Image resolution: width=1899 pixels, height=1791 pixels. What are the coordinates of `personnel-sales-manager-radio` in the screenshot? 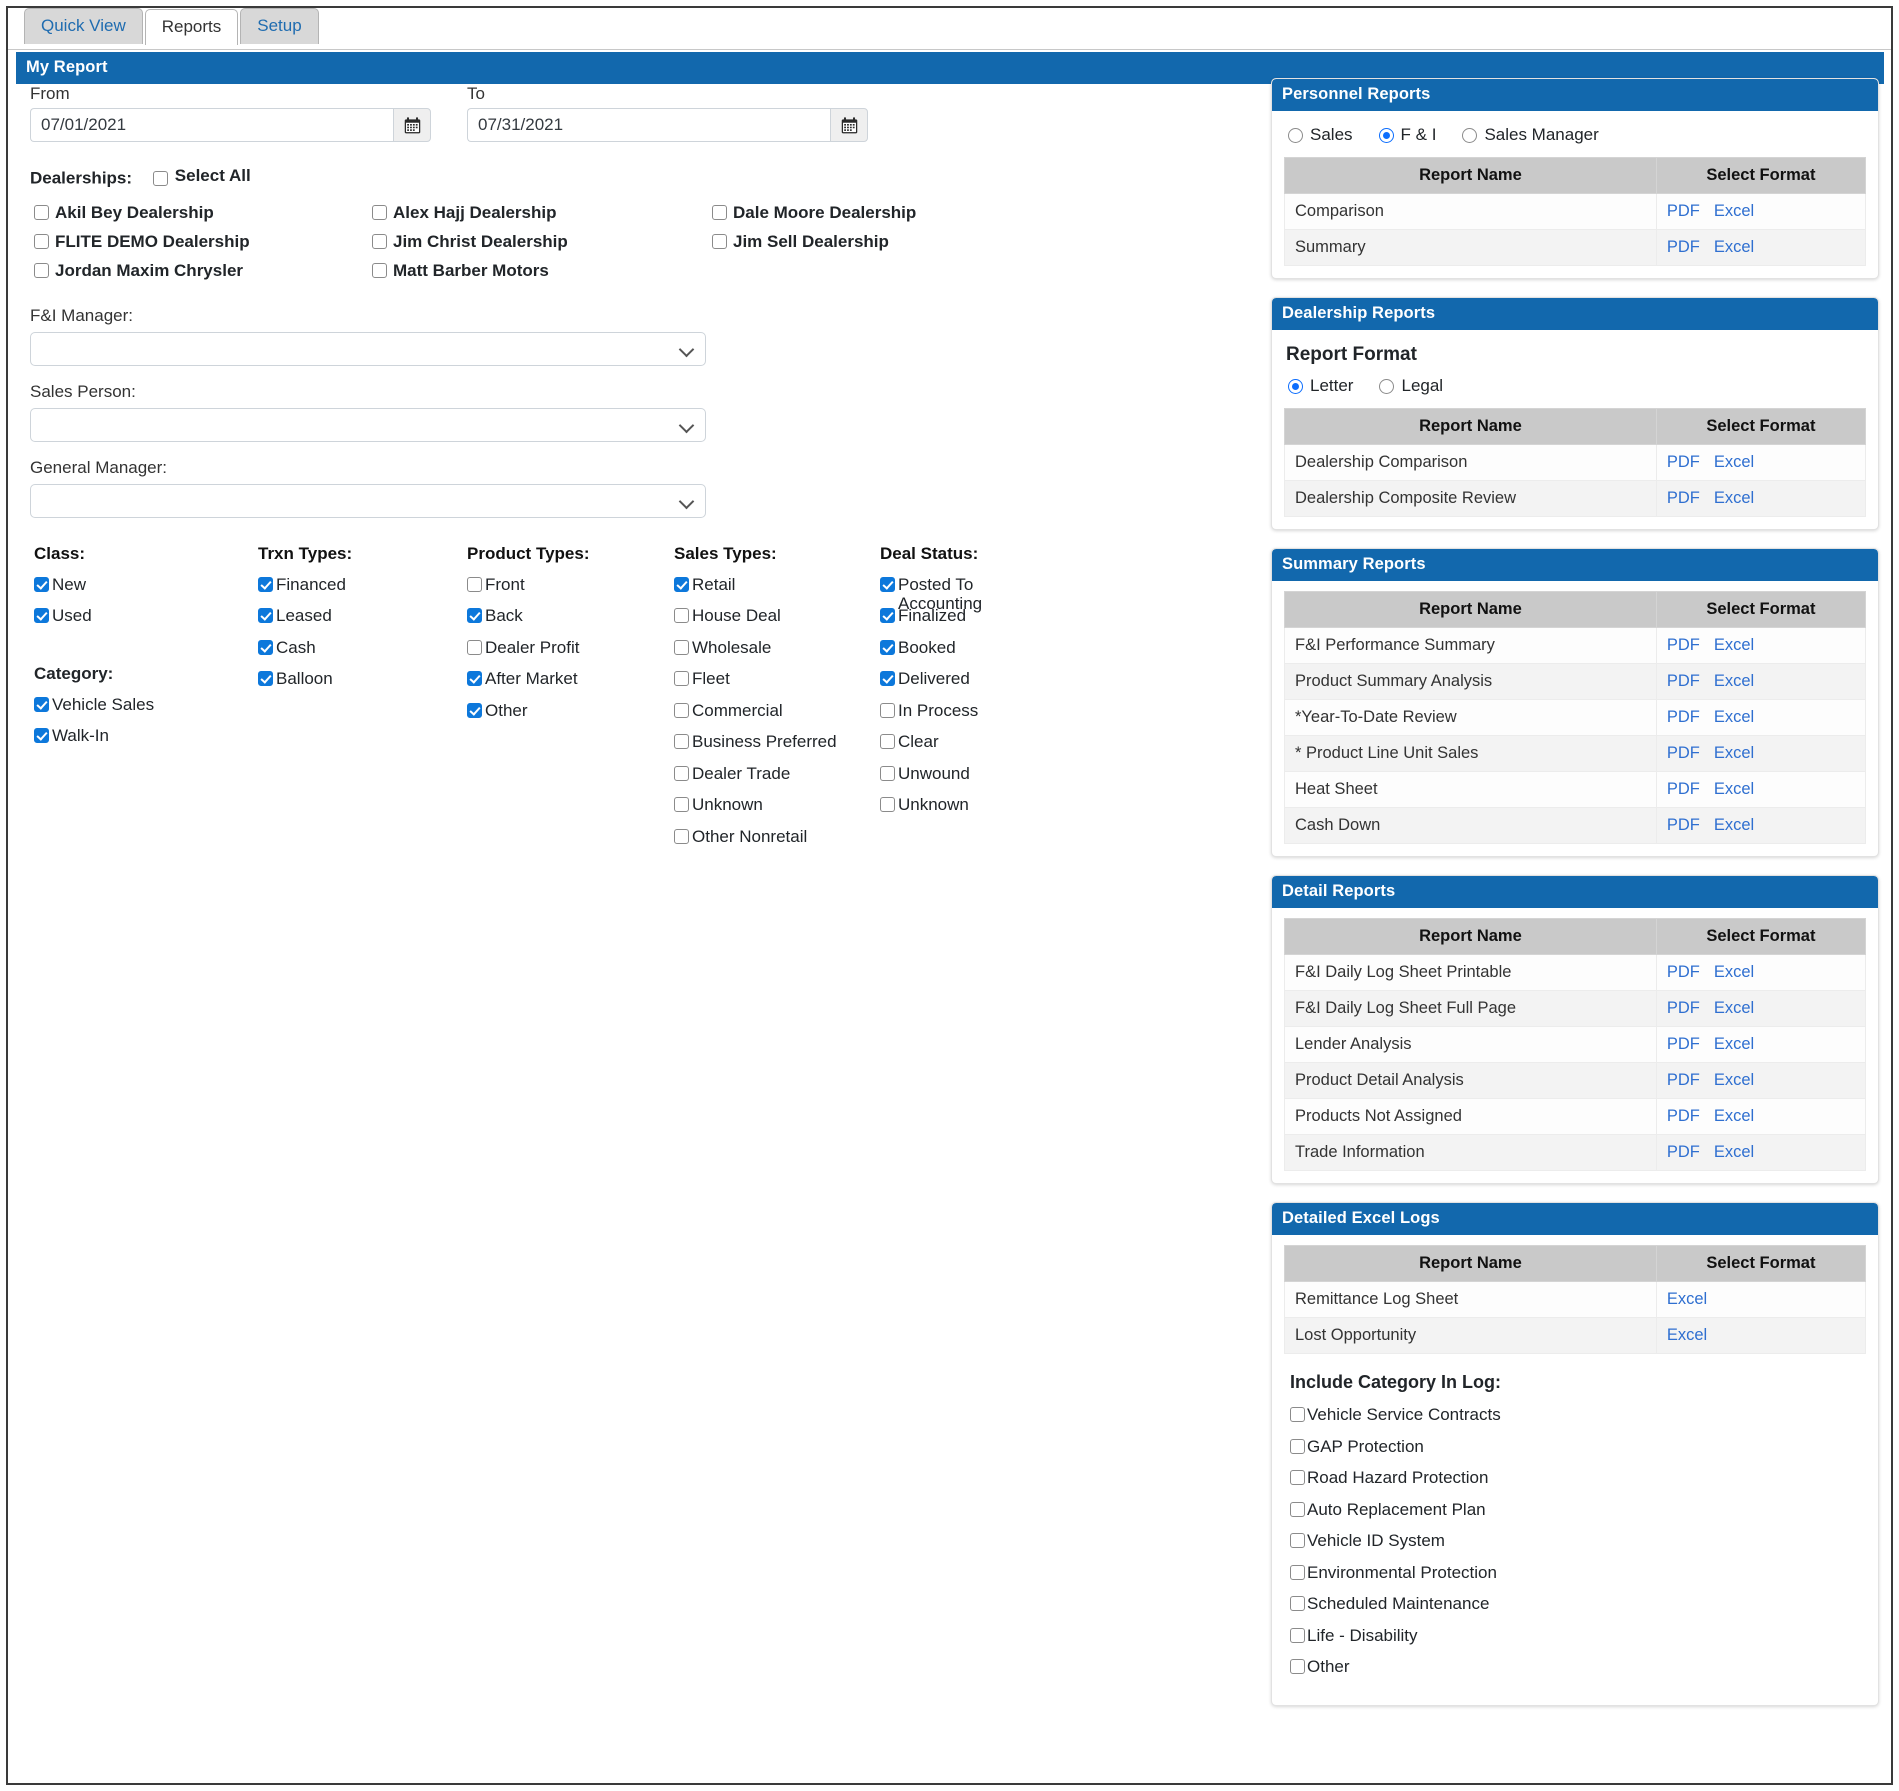 It's located at (1470, 135).